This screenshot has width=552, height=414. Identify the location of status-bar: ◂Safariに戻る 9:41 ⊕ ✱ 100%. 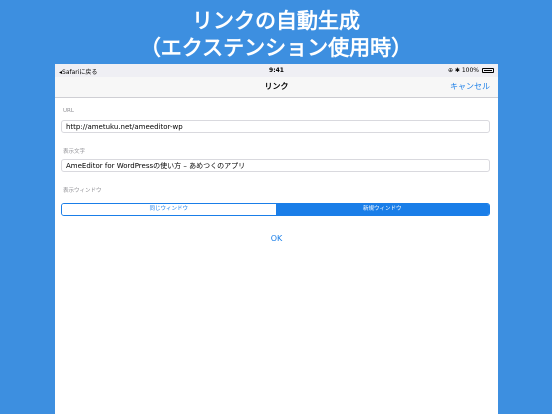
(276, 70).